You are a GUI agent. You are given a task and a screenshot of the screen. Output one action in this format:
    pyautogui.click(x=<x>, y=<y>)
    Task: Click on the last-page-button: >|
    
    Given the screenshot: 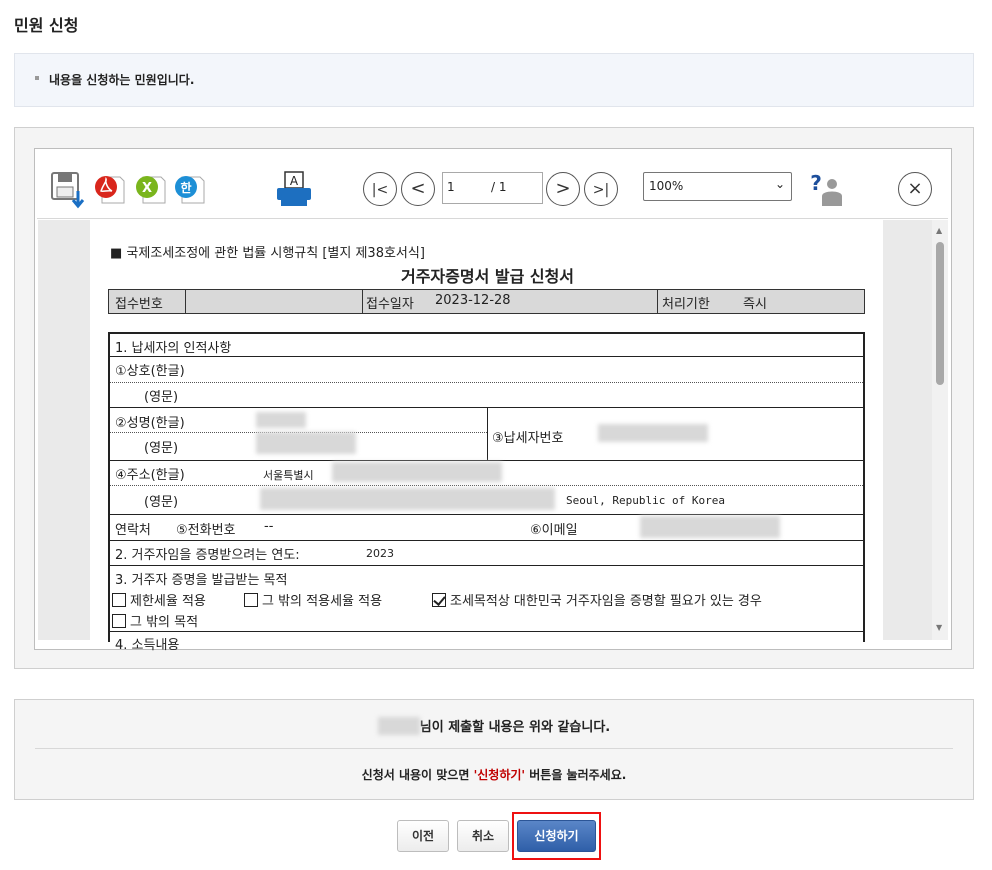 What is the action you would take?
    pyautogui.click(x=601, y=189)
    